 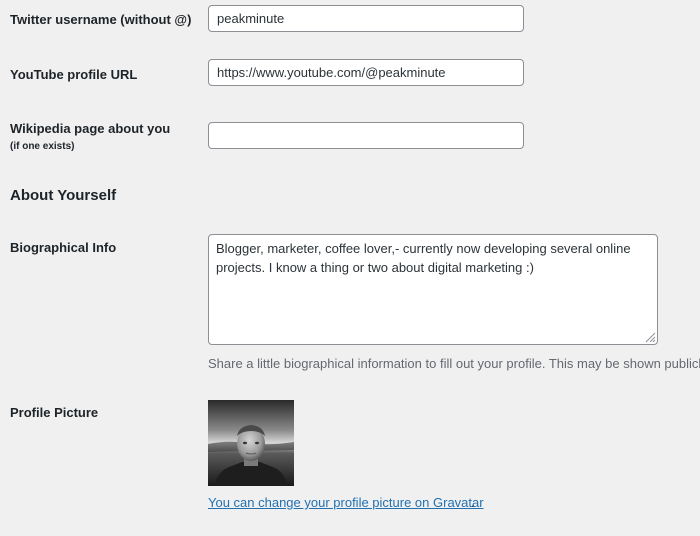 What do you see at coordinates (63, 247) in the screenshot?
I see `biographical-info-label: Biographical Info` at bounding box center [63, 247].